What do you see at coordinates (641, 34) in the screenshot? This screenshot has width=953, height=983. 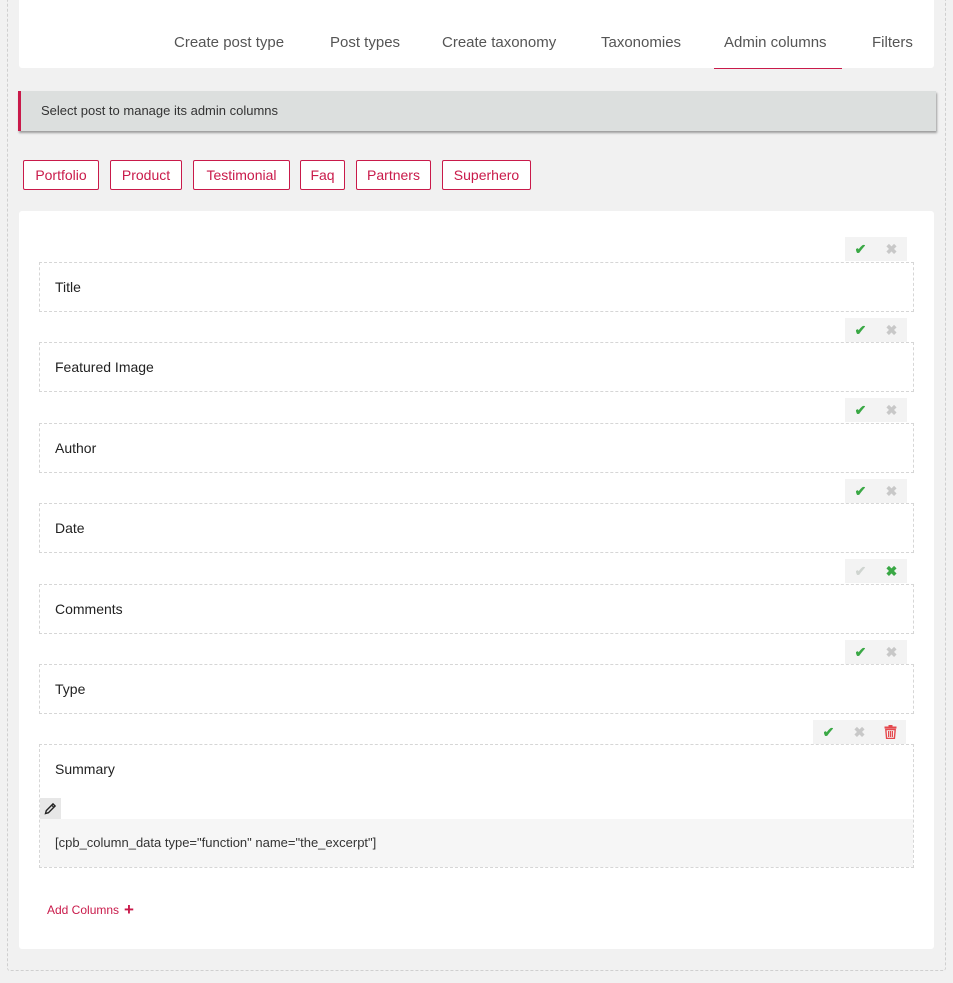 I see `tab-taxonomies: Taxonomies` at bounding box center [641, 34].